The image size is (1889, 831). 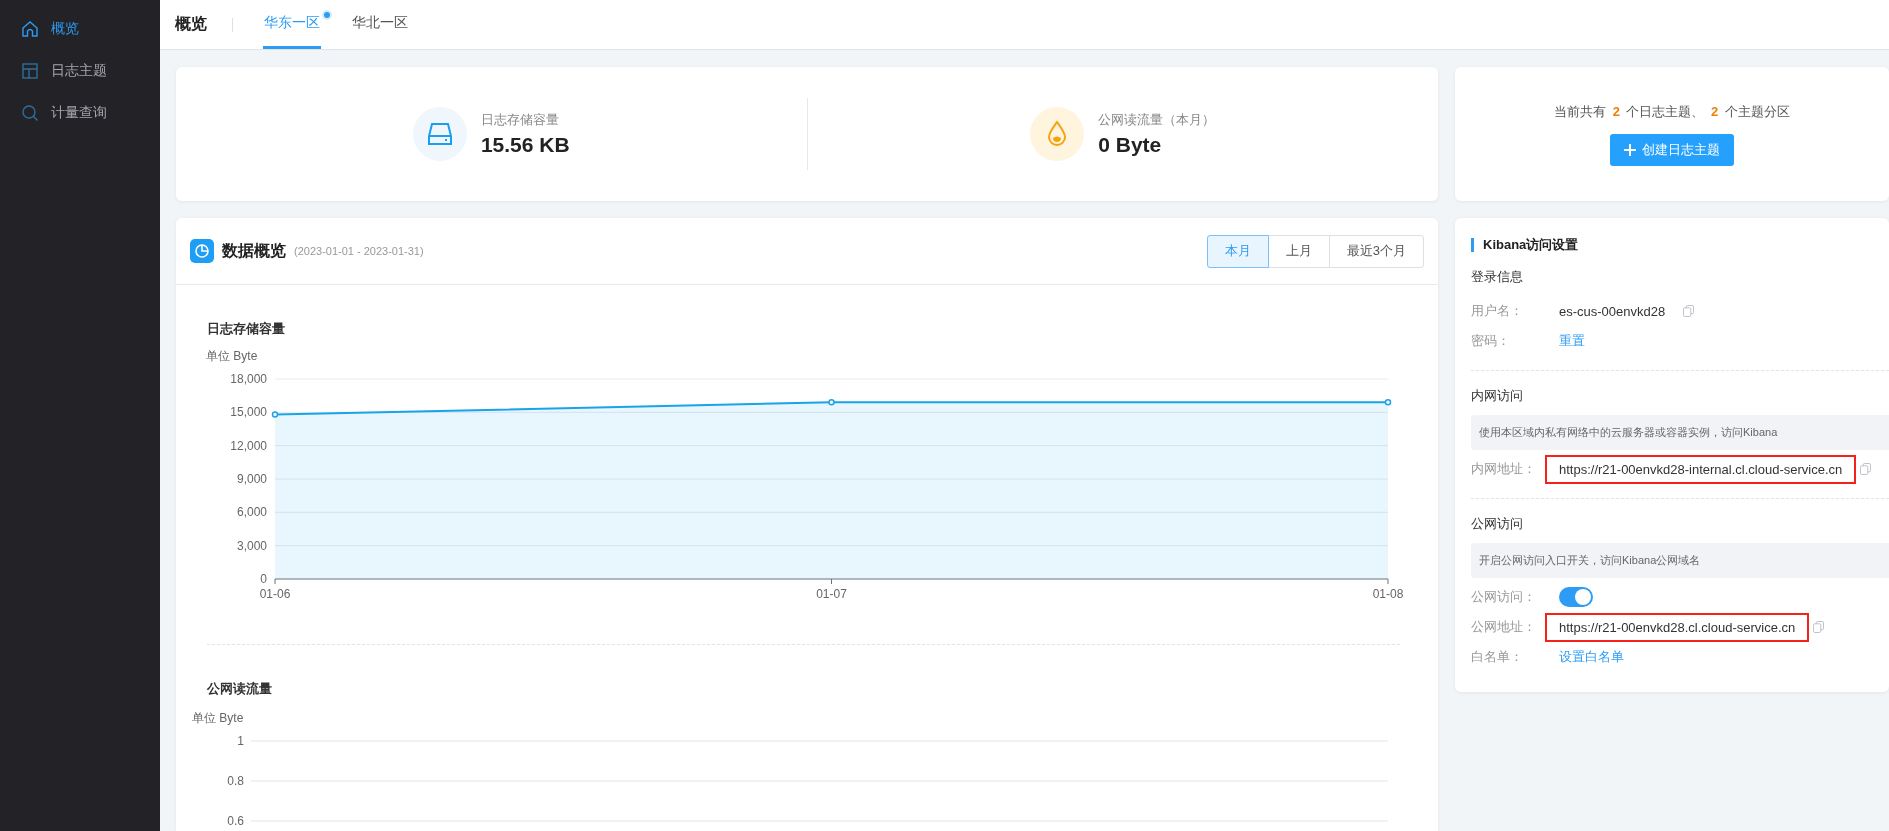 What do you see at coordinates (263, 579) in the screenshot?
I see `y-tick-label: 0` at bounding box center [263, 579].